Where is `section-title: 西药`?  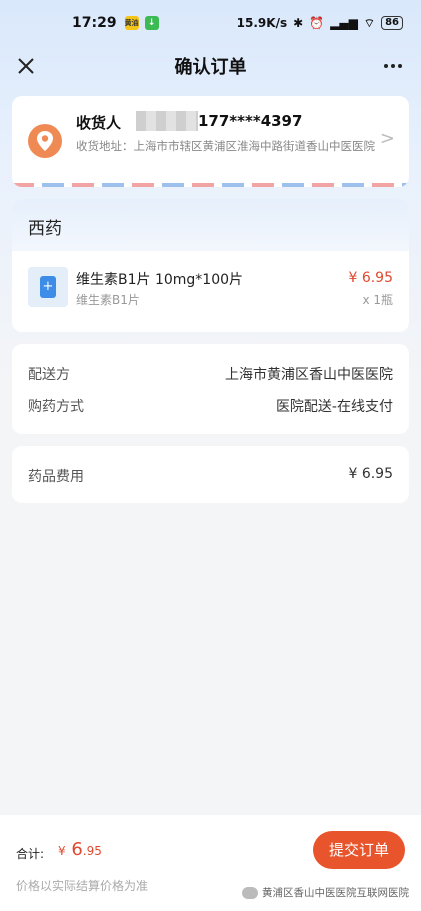
section-title: 西药 is located at coordinates (210, 225).